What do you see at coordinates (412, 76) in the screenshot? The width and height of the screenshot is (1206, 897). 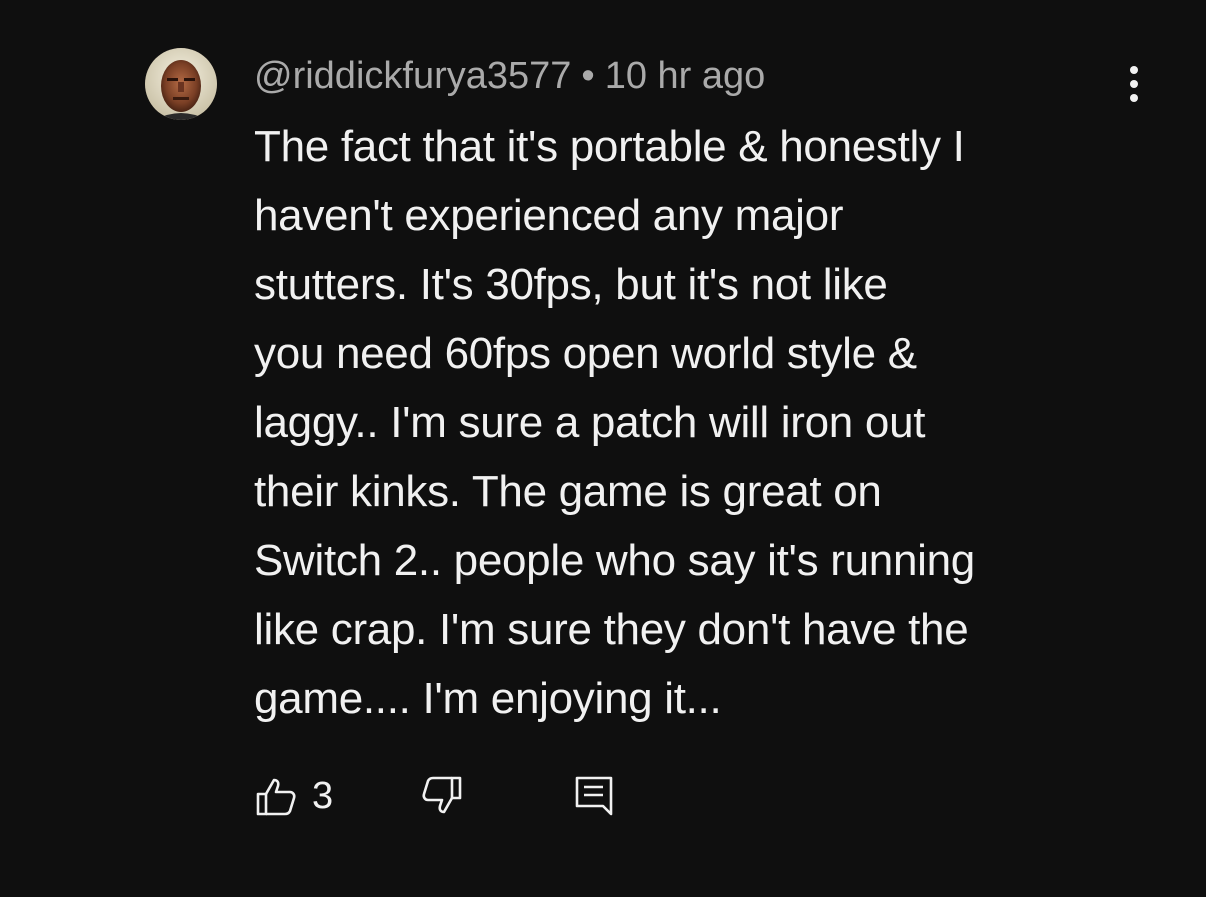 I see `author-handle: @riddickfurya3577` at bounding box center [412, 76].